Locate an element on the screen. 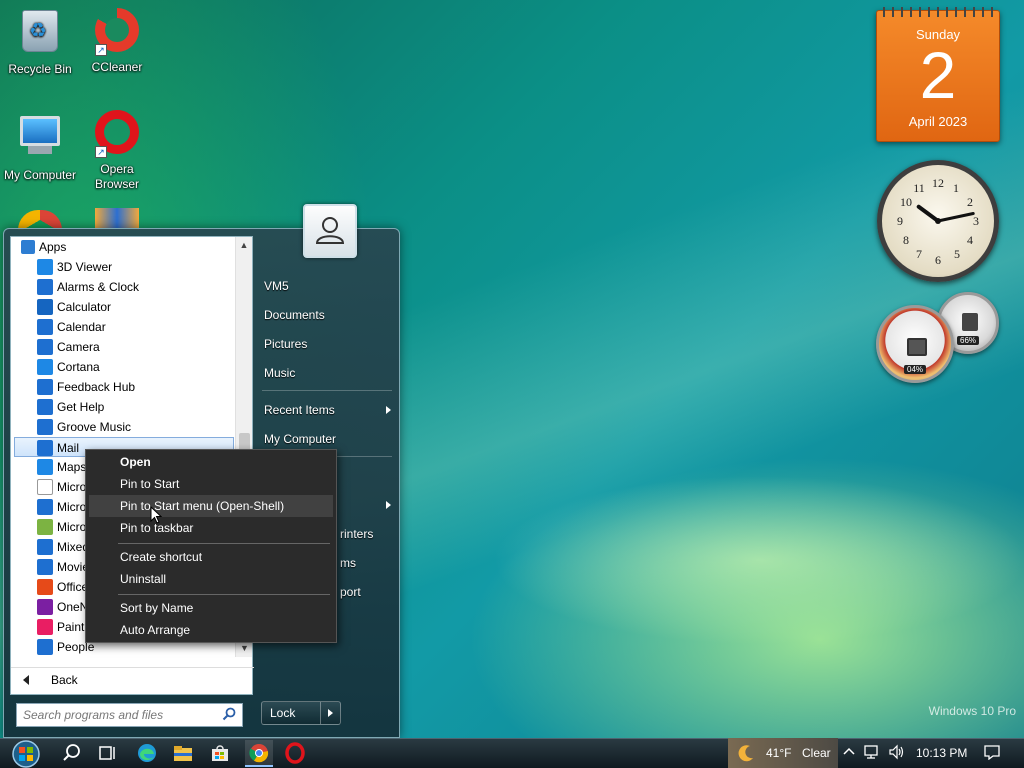  svg-text: 5 is located at coordinates (957, 254).